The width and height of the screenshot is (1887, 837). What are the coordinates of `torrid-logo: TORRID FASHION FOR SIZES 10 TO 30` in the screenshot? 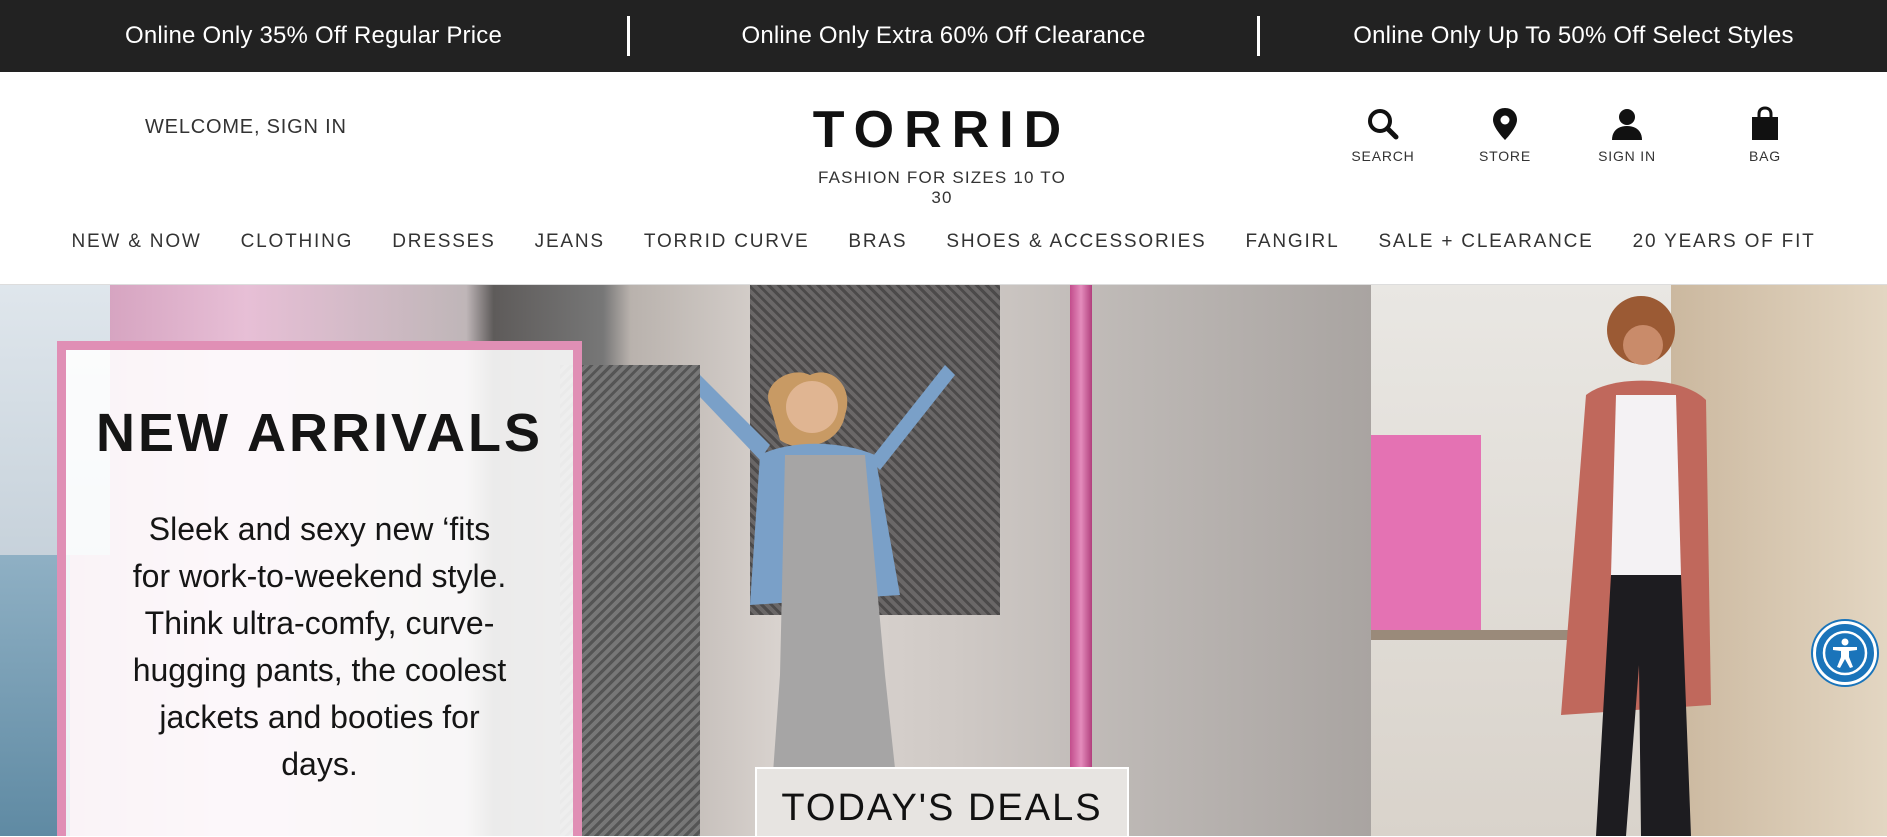 It's located at (942, 156).